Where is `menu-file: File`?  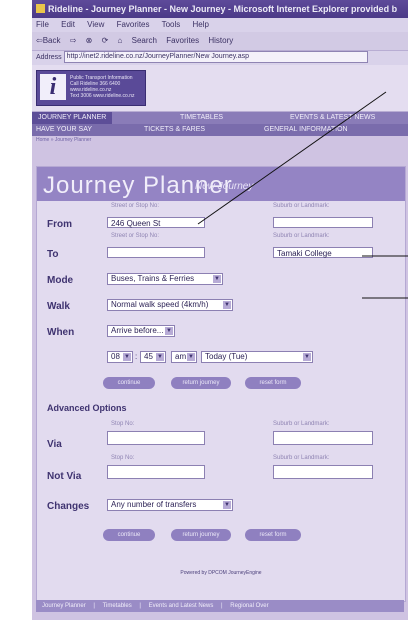 menu-file: File is located at coordinates (42, 24).